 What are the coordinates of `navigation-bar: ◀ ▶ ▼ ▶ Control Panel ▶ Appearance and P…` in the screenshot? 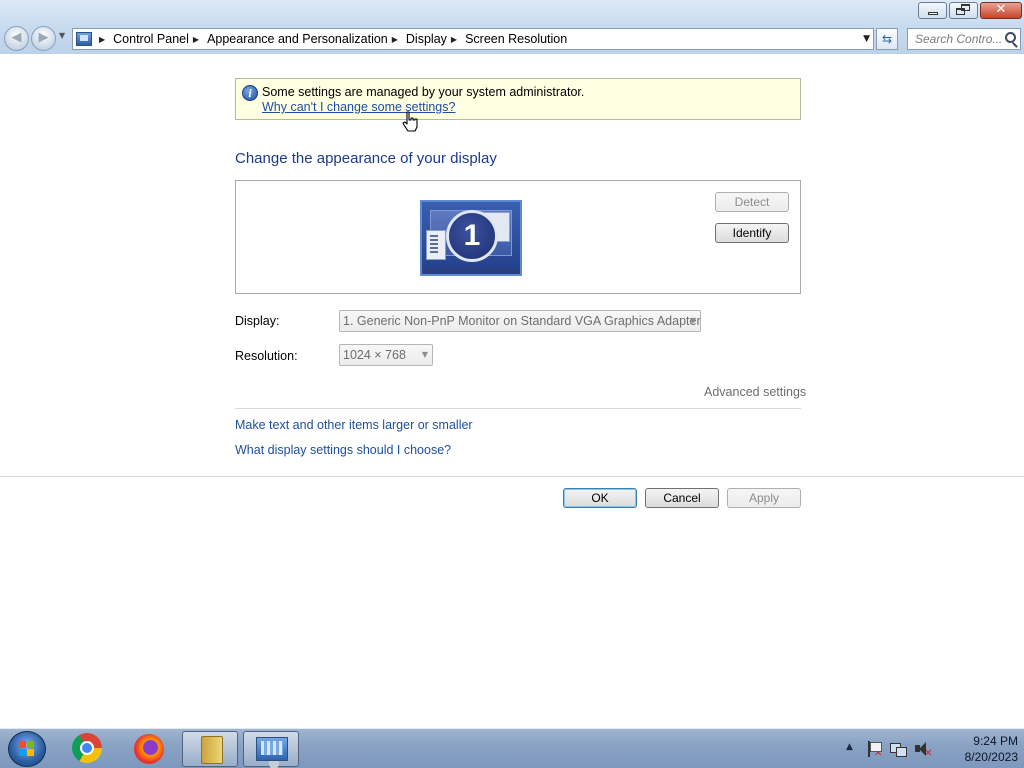 It's located at (512, 39).